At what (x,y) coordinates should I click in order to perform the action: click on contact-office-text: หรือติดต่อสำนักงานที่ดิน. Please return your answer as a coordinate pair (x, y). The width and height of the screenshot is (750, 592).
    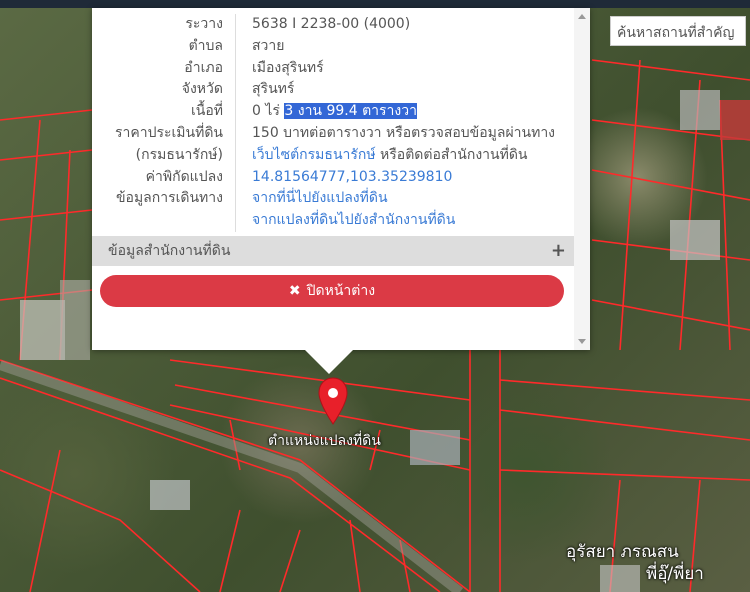
    Looking at the image, I should click on (451, 154).